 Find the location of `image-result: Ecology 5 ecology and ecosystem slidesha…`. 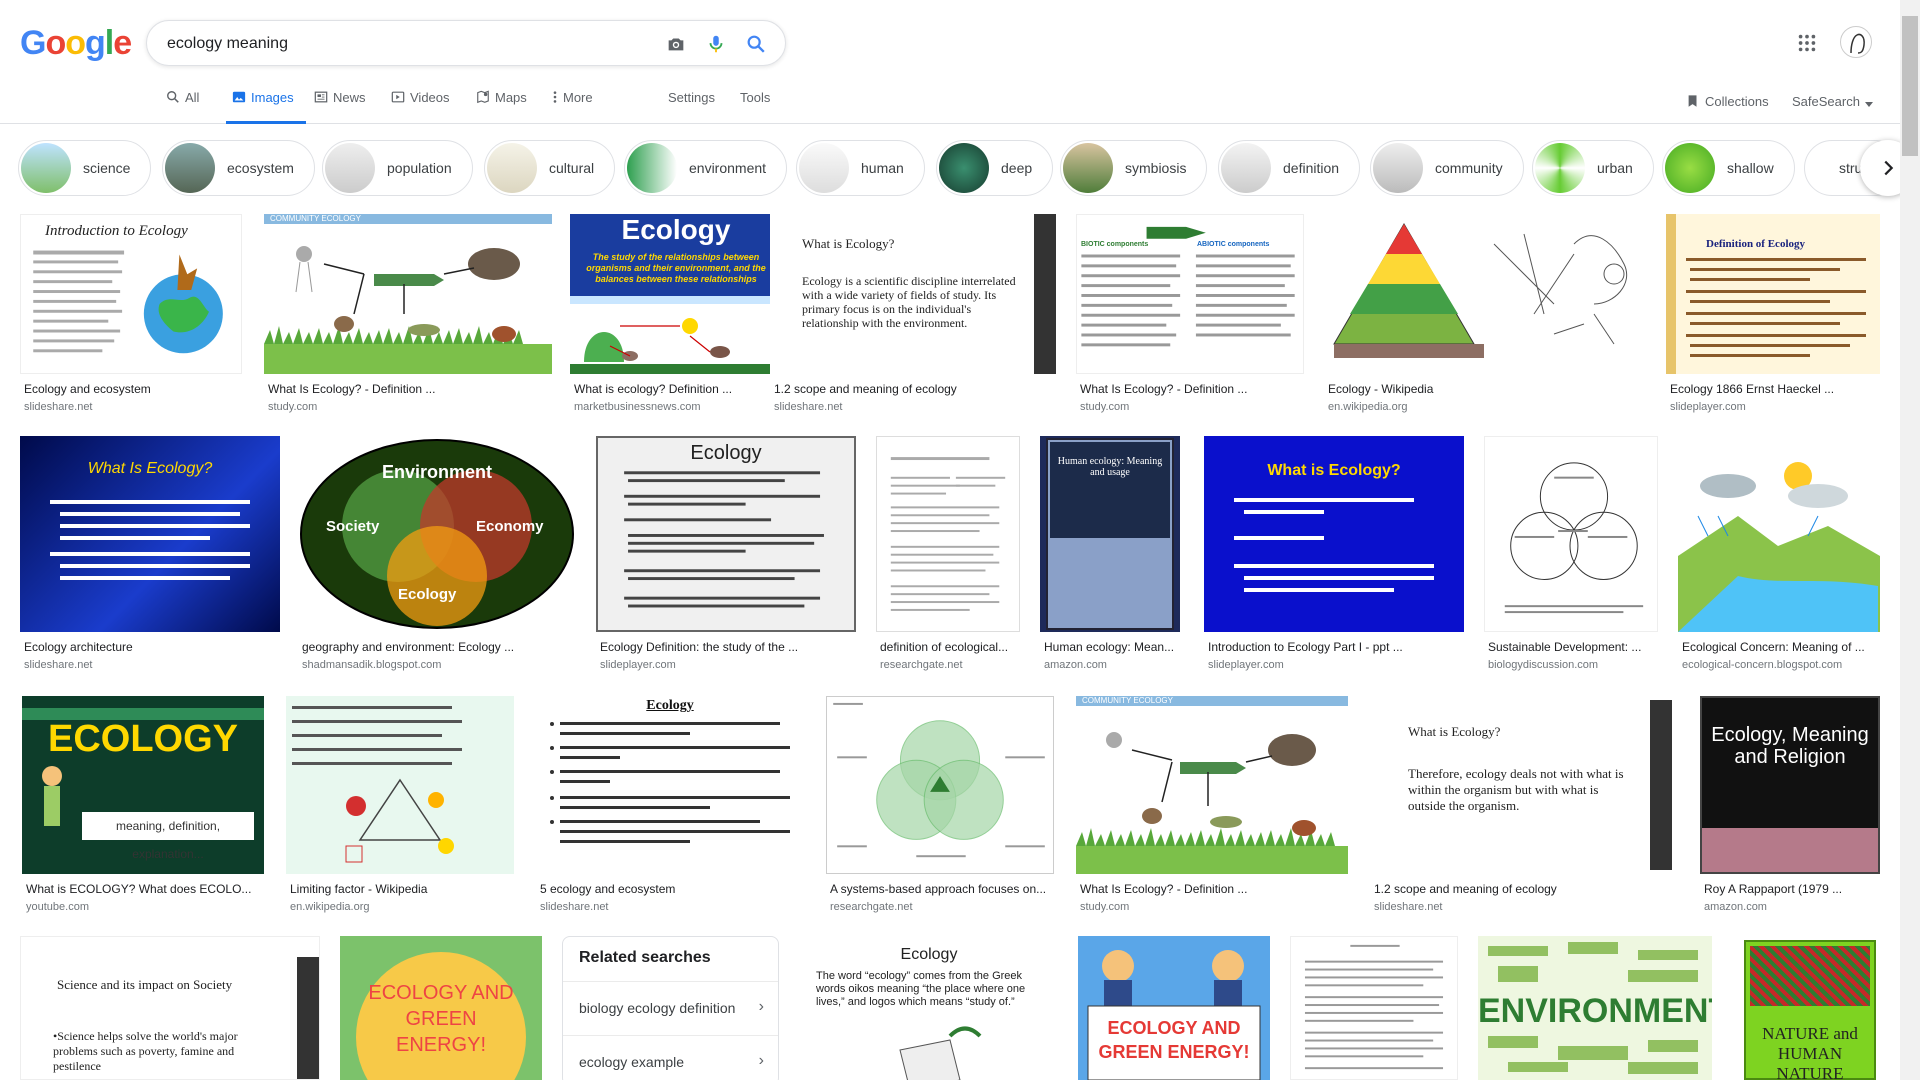

image-result: Ecology 5 ecology and ecosystem slidesha… is located at coordinates (670, 807).